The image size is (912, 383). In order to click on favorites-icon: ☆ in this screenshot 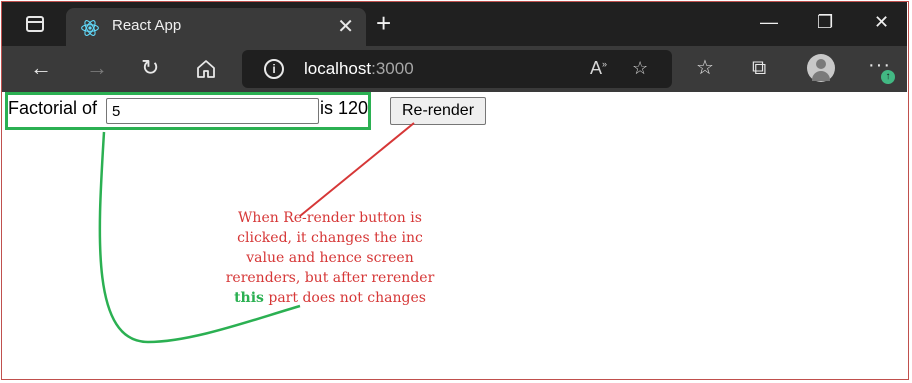, I will do `click(705, 68)`.